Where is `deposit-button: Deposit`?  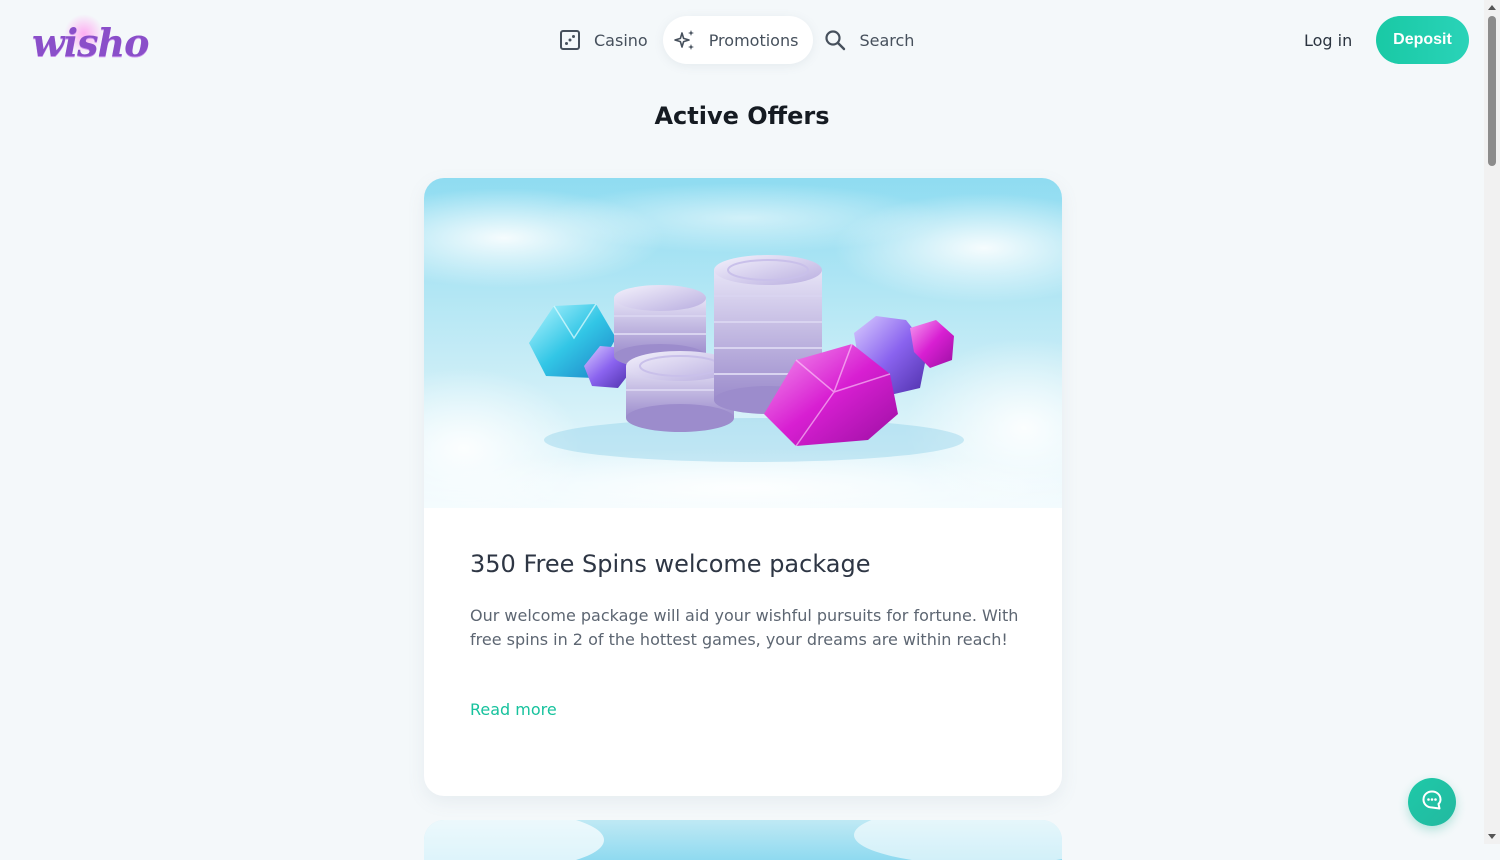 deposit-button: Deposit is located at coordinates (1422, 40).